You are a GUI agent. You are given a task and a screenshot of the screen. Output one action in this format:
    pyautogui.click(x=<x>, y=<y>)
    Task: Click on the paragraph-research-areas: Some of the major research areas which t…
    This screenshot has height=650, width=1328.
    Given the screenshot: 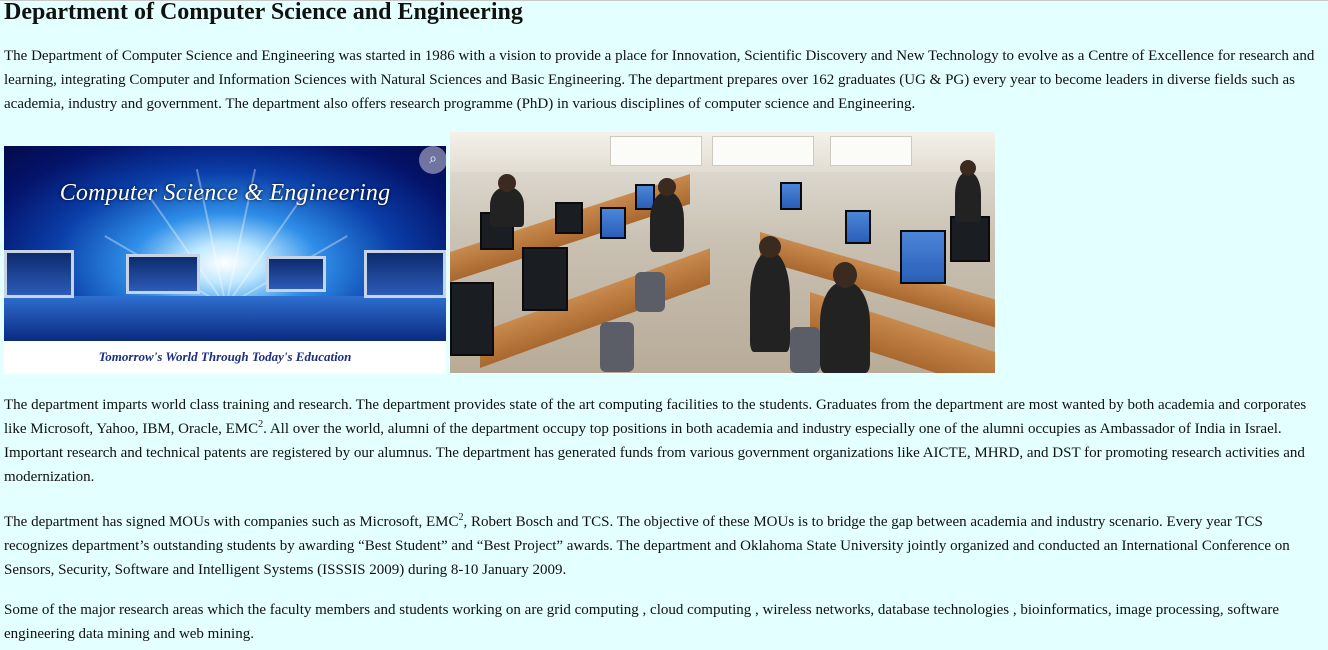 What is the action you would take?
    pyautogui.click(x=642, y=622)
    